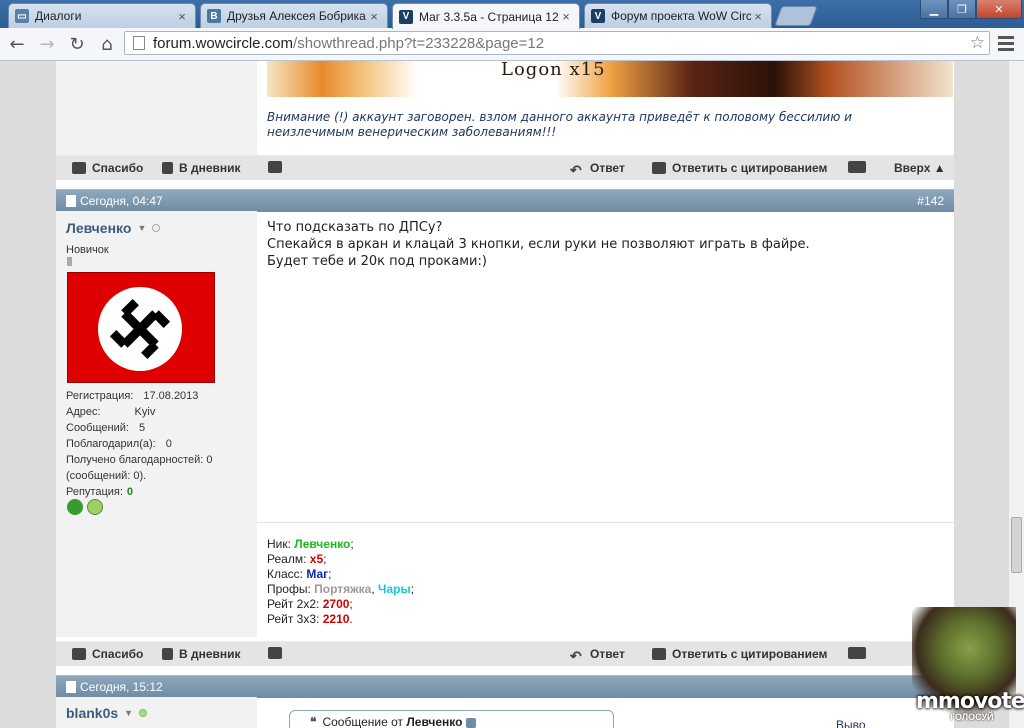 This screenshot has height=728, width=1024. Describe the element at coordinates (1016, 545) in the screenshot. I see `scroll-thumb` at that location.